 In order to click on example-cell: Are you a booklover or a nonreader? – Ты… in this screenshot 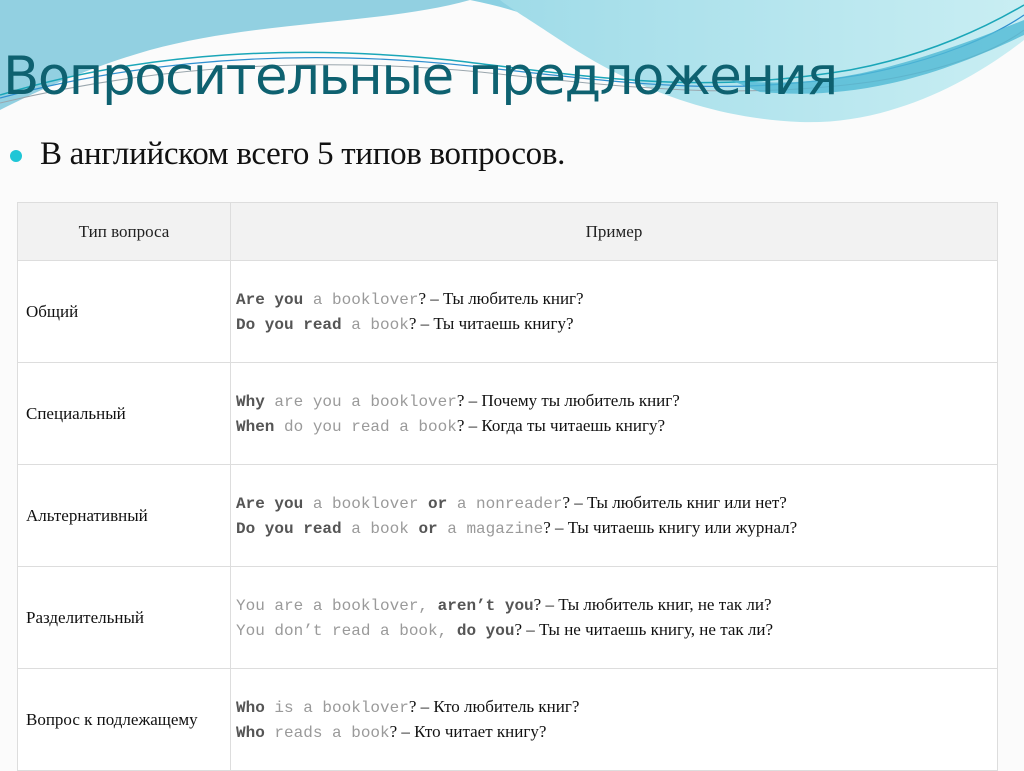, I will do `click(614, 515)`.